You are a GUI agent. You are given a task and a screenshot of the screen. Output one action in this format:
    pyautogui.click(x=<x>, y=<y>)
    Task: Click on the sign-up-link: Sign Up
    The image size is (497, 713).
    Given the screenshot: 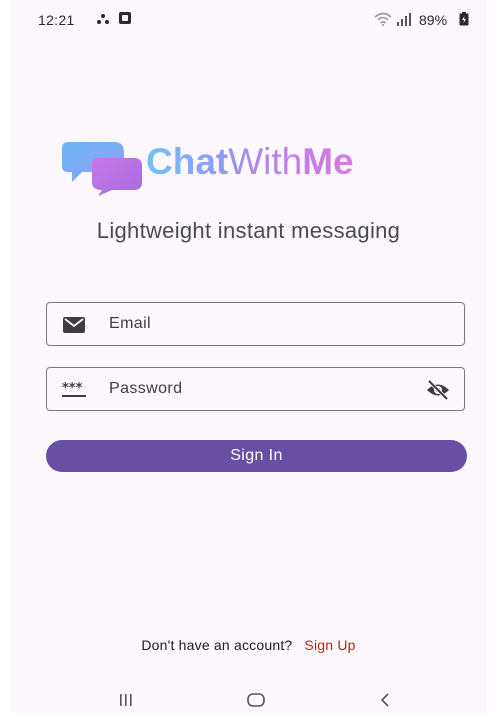 What is the action you would take?
    pyautogui.click(x=329, y=645)
    